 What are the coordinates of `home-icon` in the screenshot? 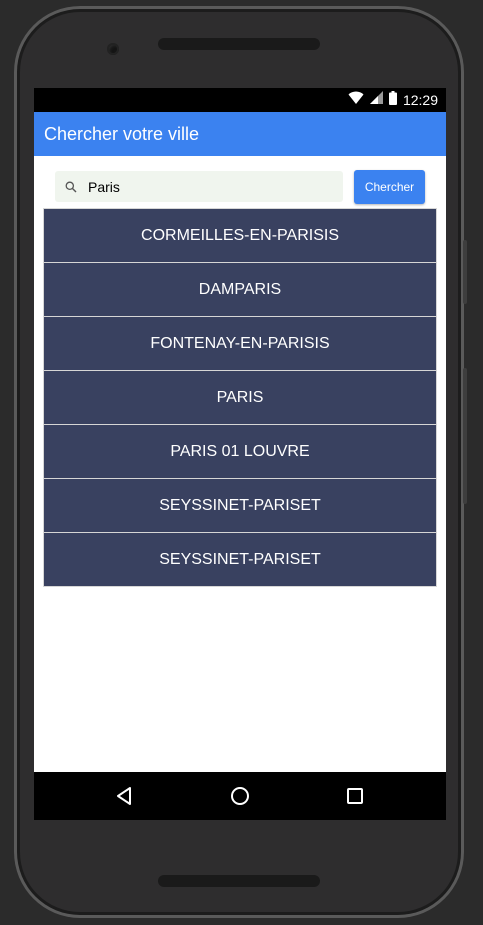 It's located at (240, 796).